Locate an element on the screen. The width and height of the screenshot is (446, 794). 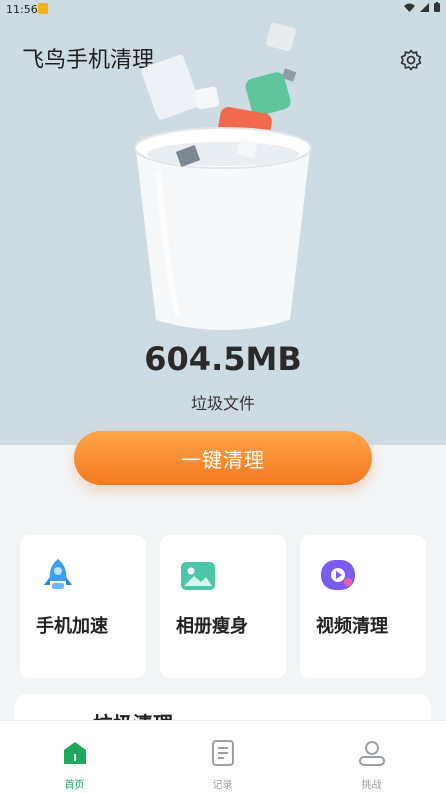
status-time: 11:56 is located at coordinates (22, 9).